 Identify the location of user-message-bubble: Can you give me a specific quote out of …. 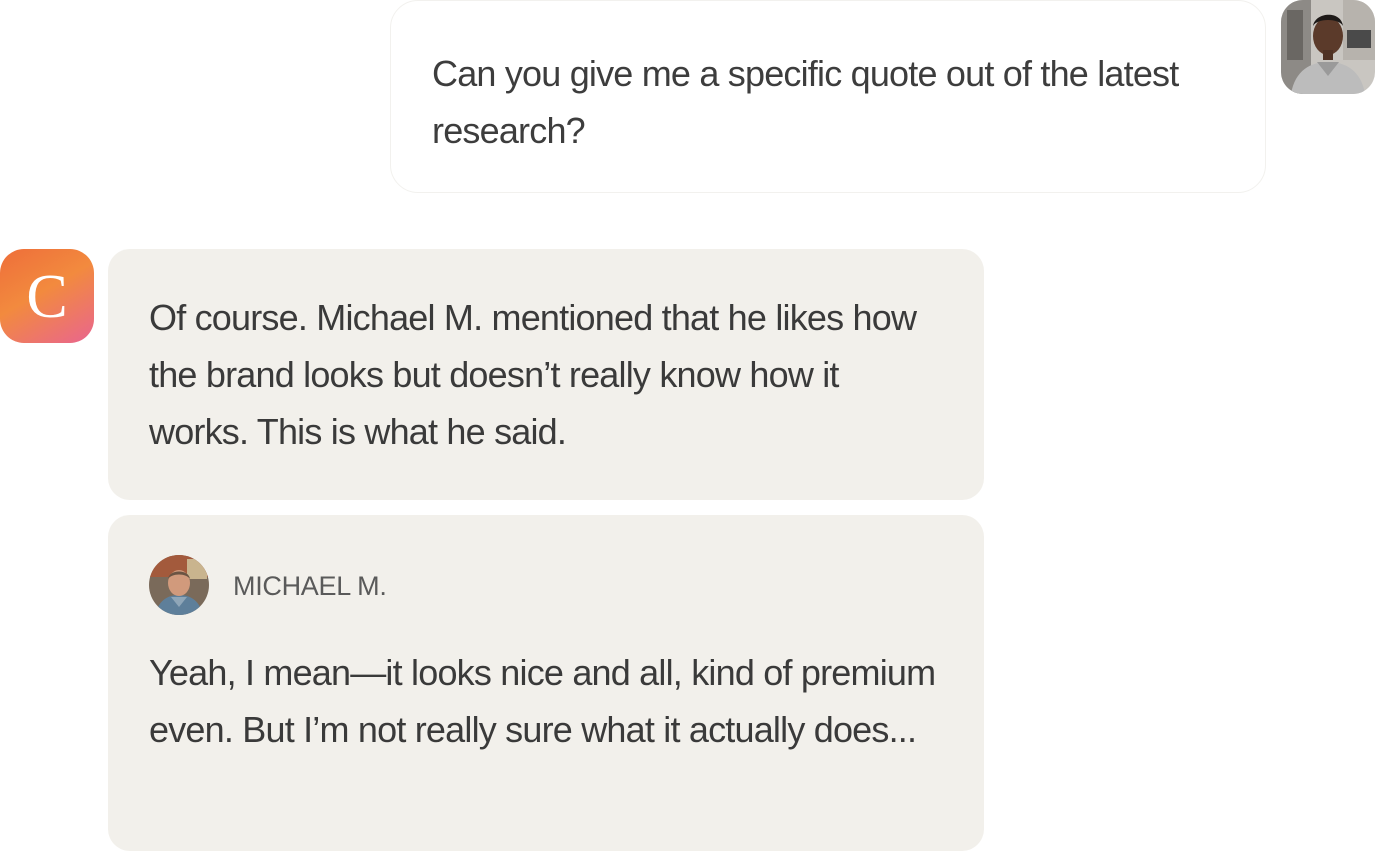
(828, 96).